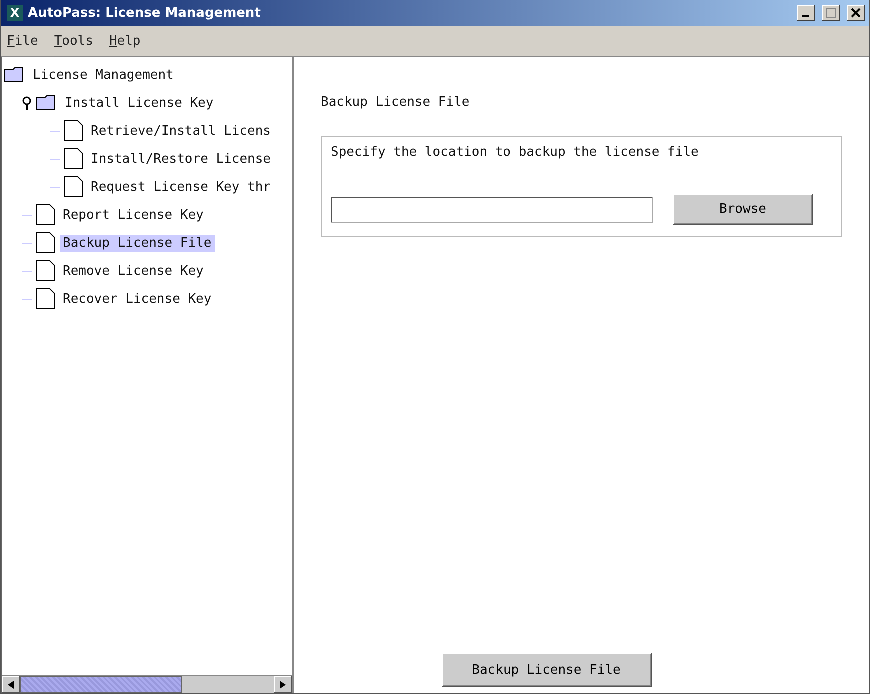 The width and height of the screenshot is (881, 699). What do you see at coordinates (137, 243) in the screenshot?
I see `tree-item: Backup License File` at bounding box center [137, 243].